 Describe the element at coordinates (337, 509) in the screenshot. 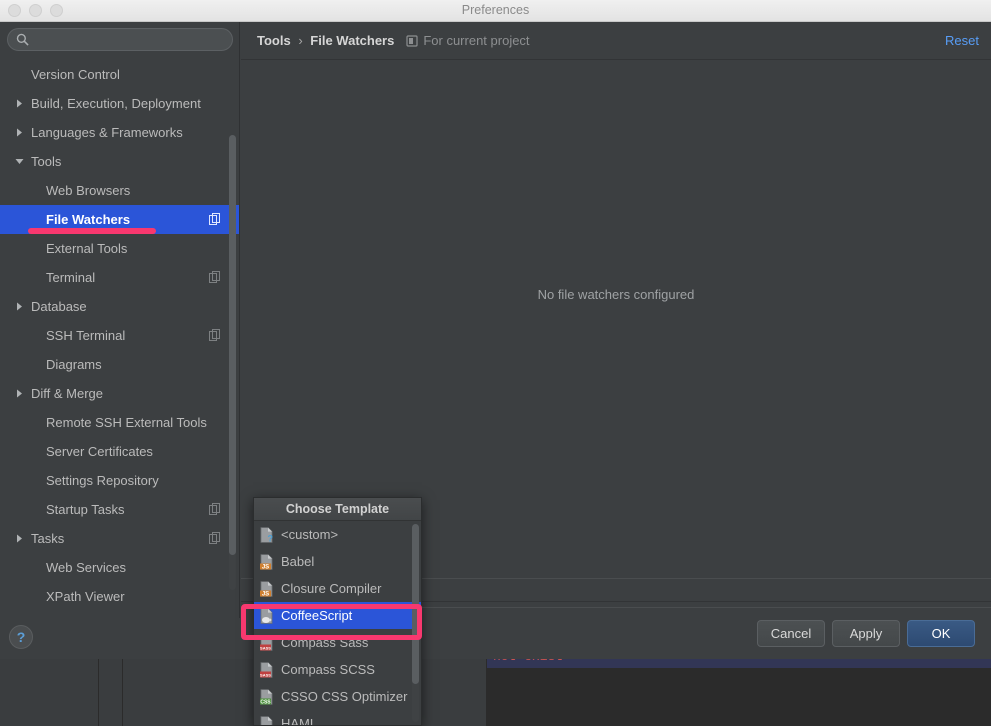

I see `choose-template-title: Choose Template` at that location.